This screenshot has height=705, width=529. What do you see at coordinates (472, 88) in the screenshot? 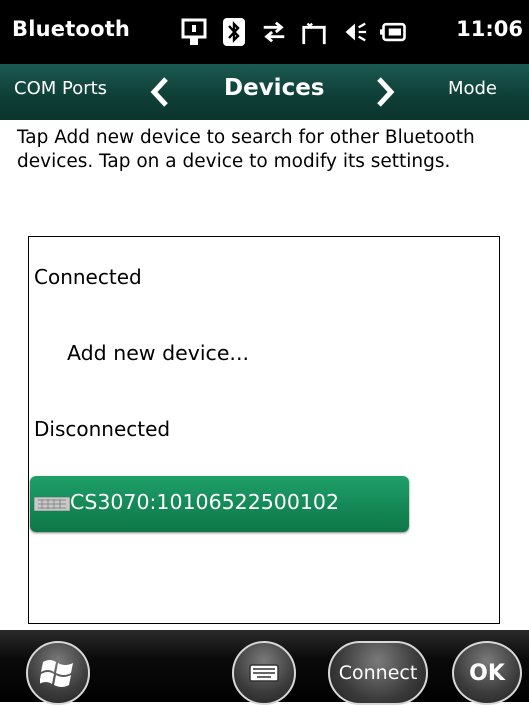
I see `tab-mode: Mode` at bounding box center [472, 88].